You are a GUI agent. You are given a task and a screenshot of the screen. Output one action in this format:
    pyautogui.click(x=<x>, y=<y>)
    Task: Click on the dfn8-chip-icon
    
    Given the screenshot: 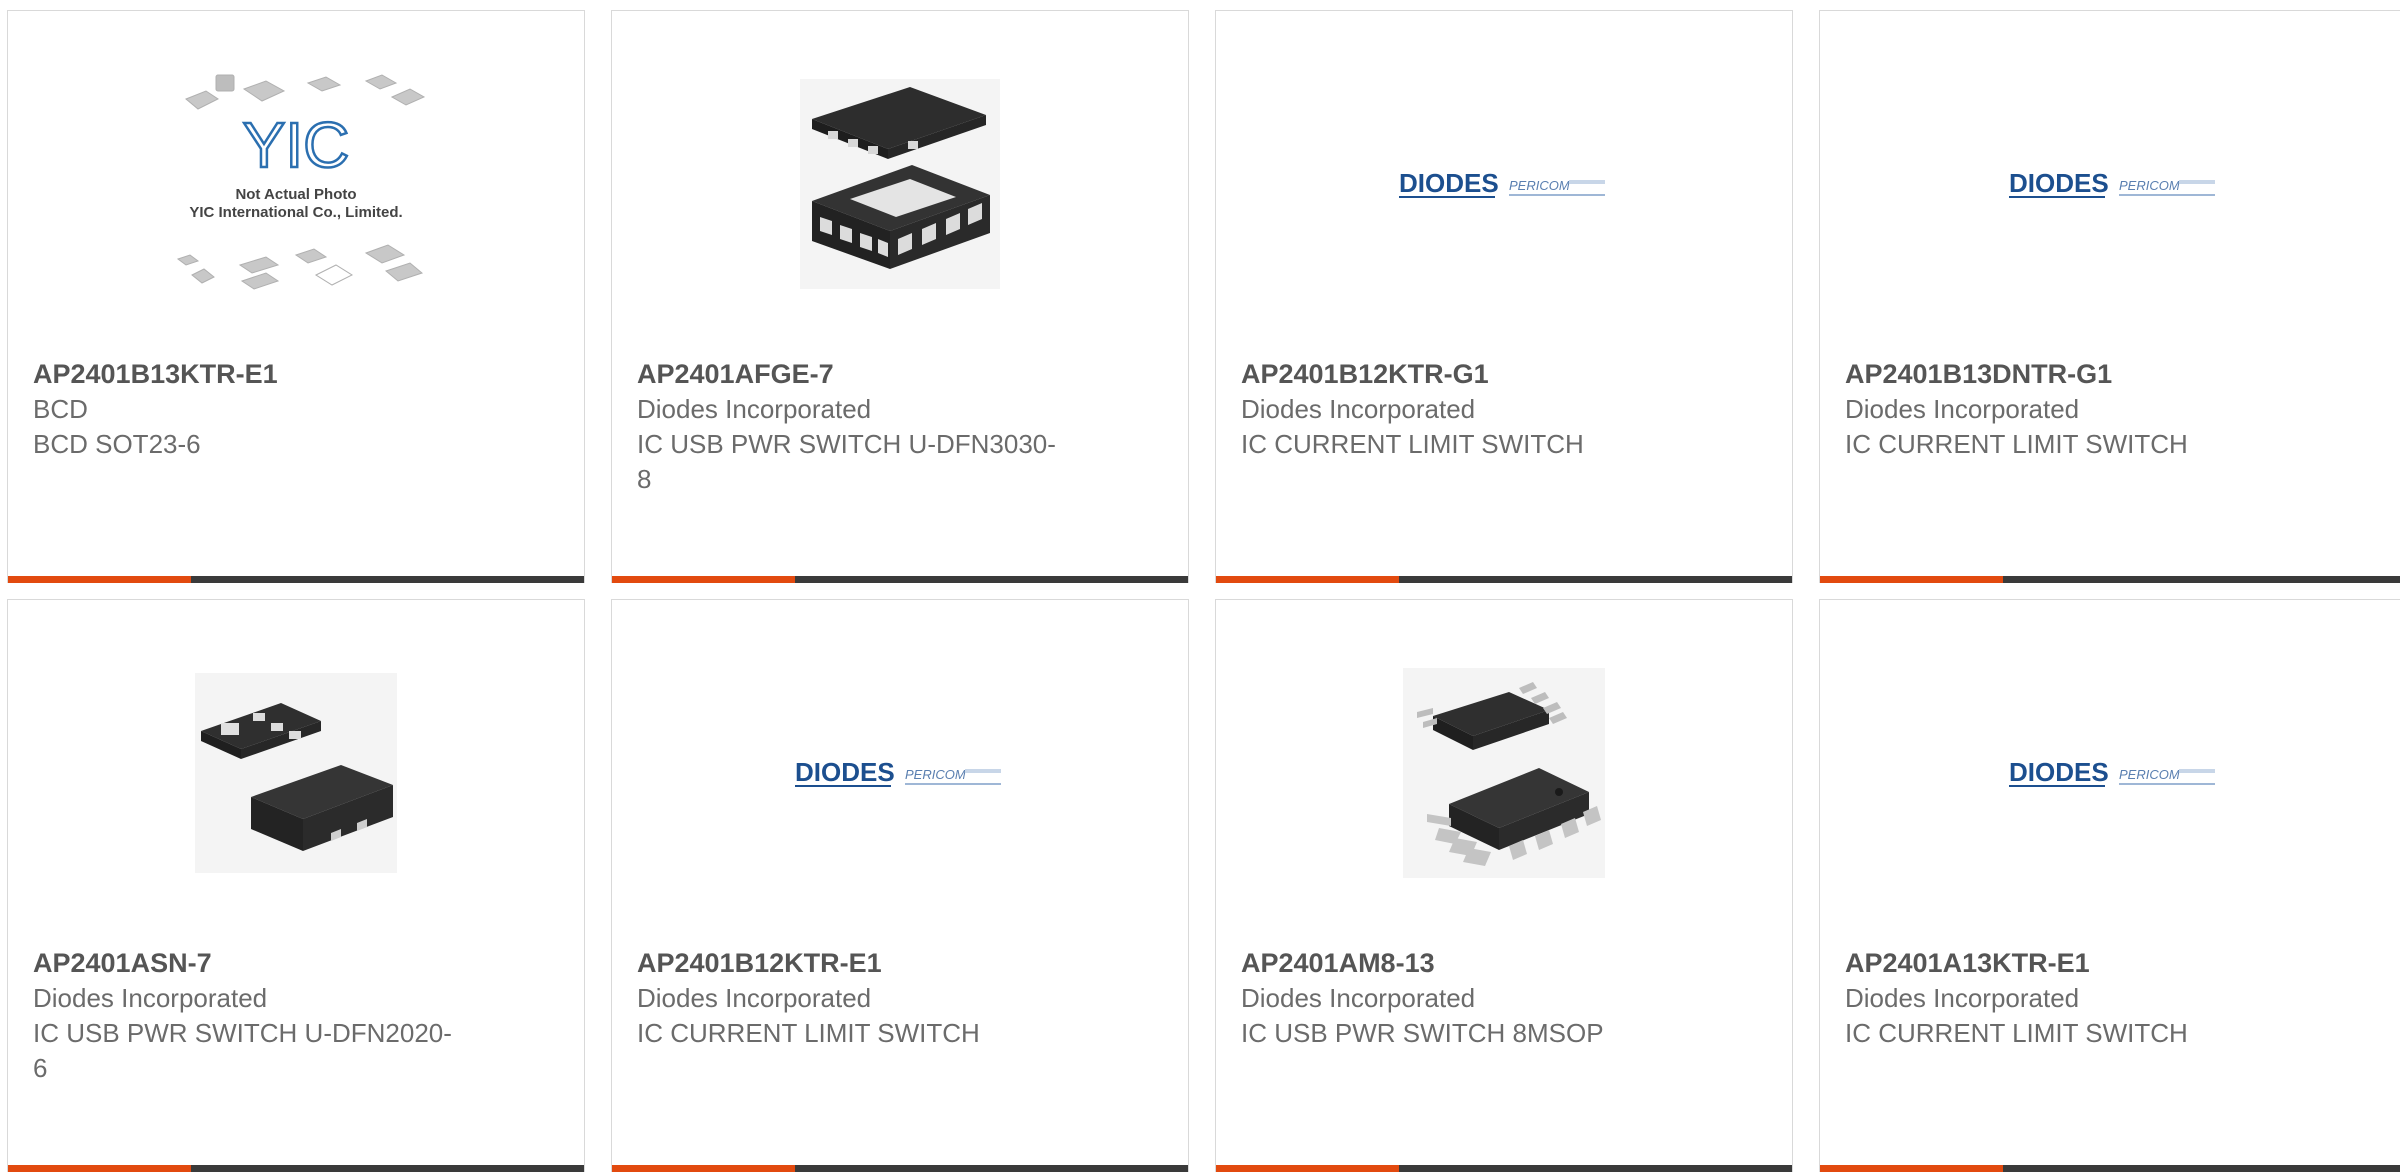 What is the action you would take?
    pyautogui.click(x=900, y=184)
    